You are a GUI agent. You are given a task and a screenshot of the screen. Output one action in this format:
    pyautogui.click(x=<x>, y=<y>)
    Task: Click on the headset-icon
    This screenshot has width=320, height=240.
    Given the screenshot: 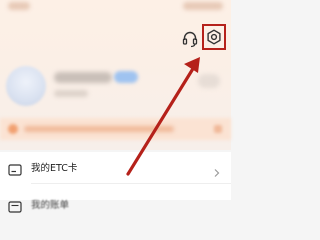 What is the action you would take?
    pyautogui.click(x=190, y=39)
    